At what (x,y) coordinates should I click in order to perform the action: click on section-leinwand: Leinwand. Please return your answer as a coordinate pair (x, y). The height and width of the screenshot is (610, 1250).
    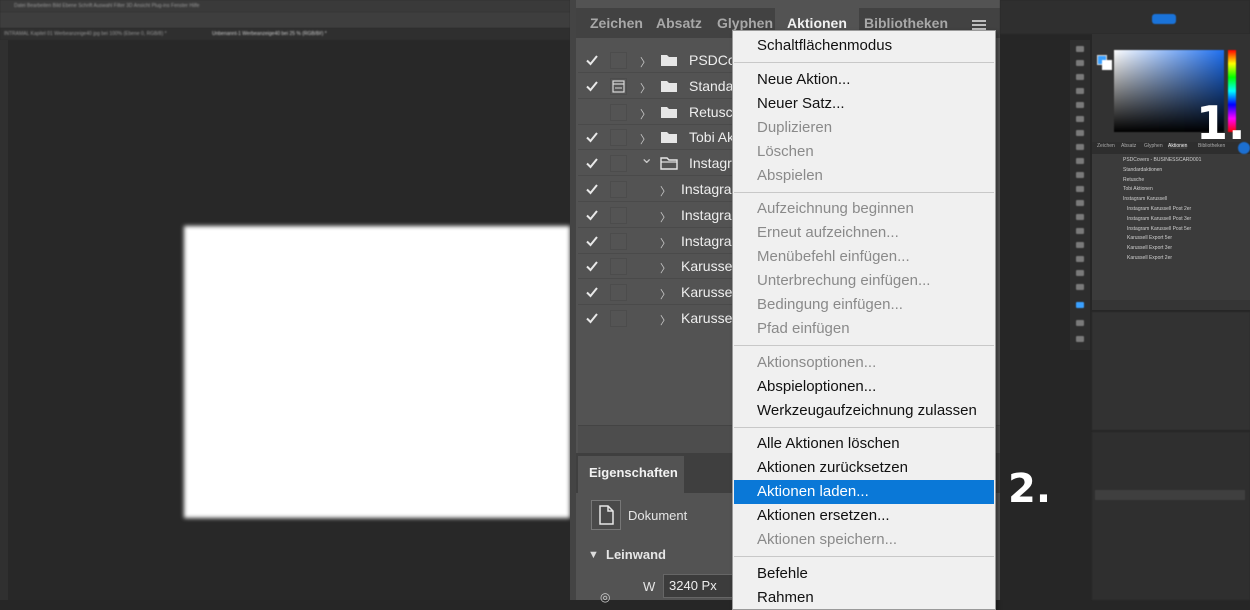
    Looking at the image, I should click on (636, 554).